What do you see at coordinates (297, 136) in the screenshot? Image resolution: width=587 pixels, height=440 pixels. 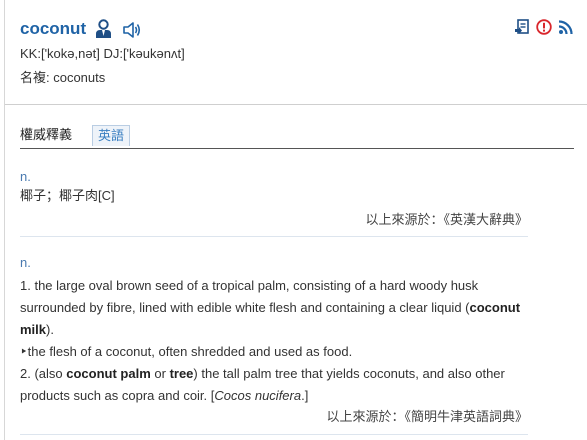 I see `definition-tabs: 權威釋義 英語` at bounding box center [297, 136].